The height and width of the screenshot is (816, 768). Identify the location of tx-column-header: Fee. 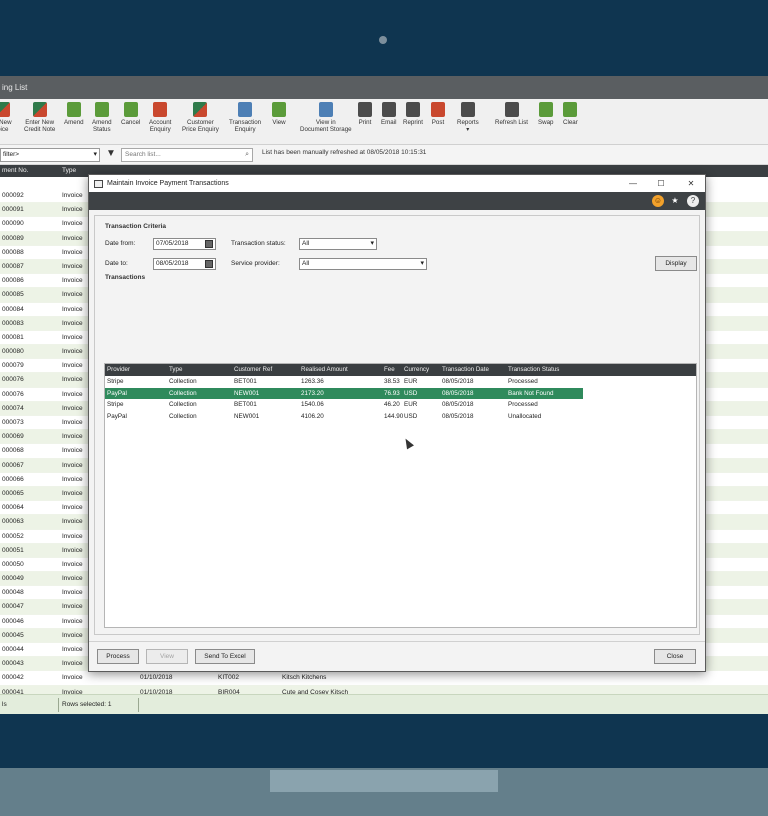
(389, 370).